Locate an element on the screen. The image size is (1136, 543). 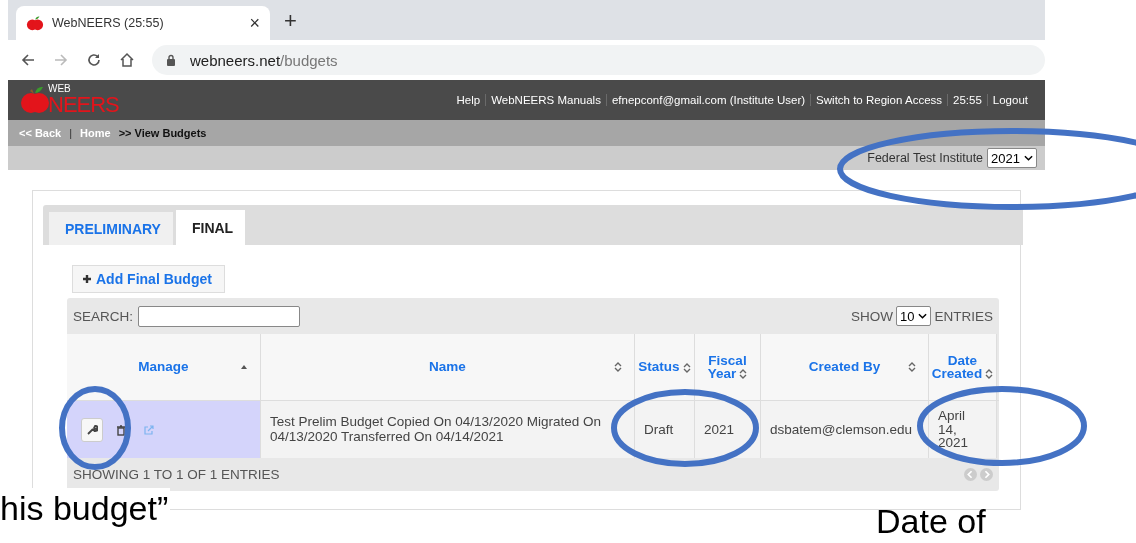
page-tab: PRELIMINARY is located at coordinates (111, 228).